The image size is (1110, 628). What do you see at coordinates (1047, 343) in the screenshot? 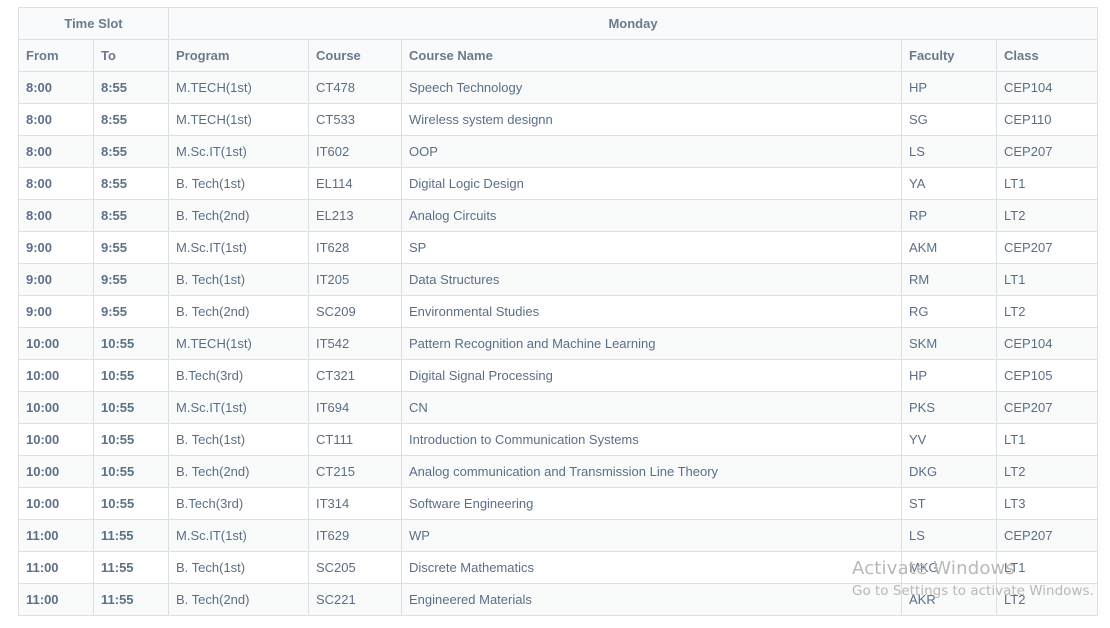
I see `cell-class-room: CEP104` at bounding box center [1047, 343].